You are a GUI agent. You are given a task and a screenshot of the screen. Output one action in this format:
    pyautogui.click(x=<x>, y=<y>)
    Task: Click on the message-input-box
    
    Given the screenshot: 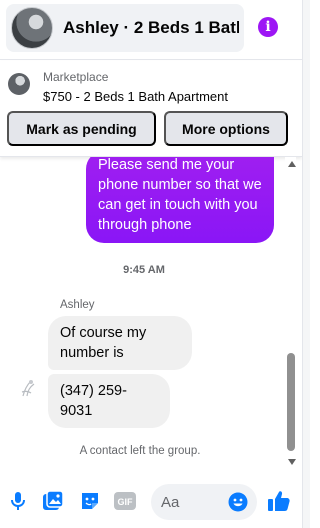 What is the action you would take?
    pyautogui.click(x=204, y=502)
    